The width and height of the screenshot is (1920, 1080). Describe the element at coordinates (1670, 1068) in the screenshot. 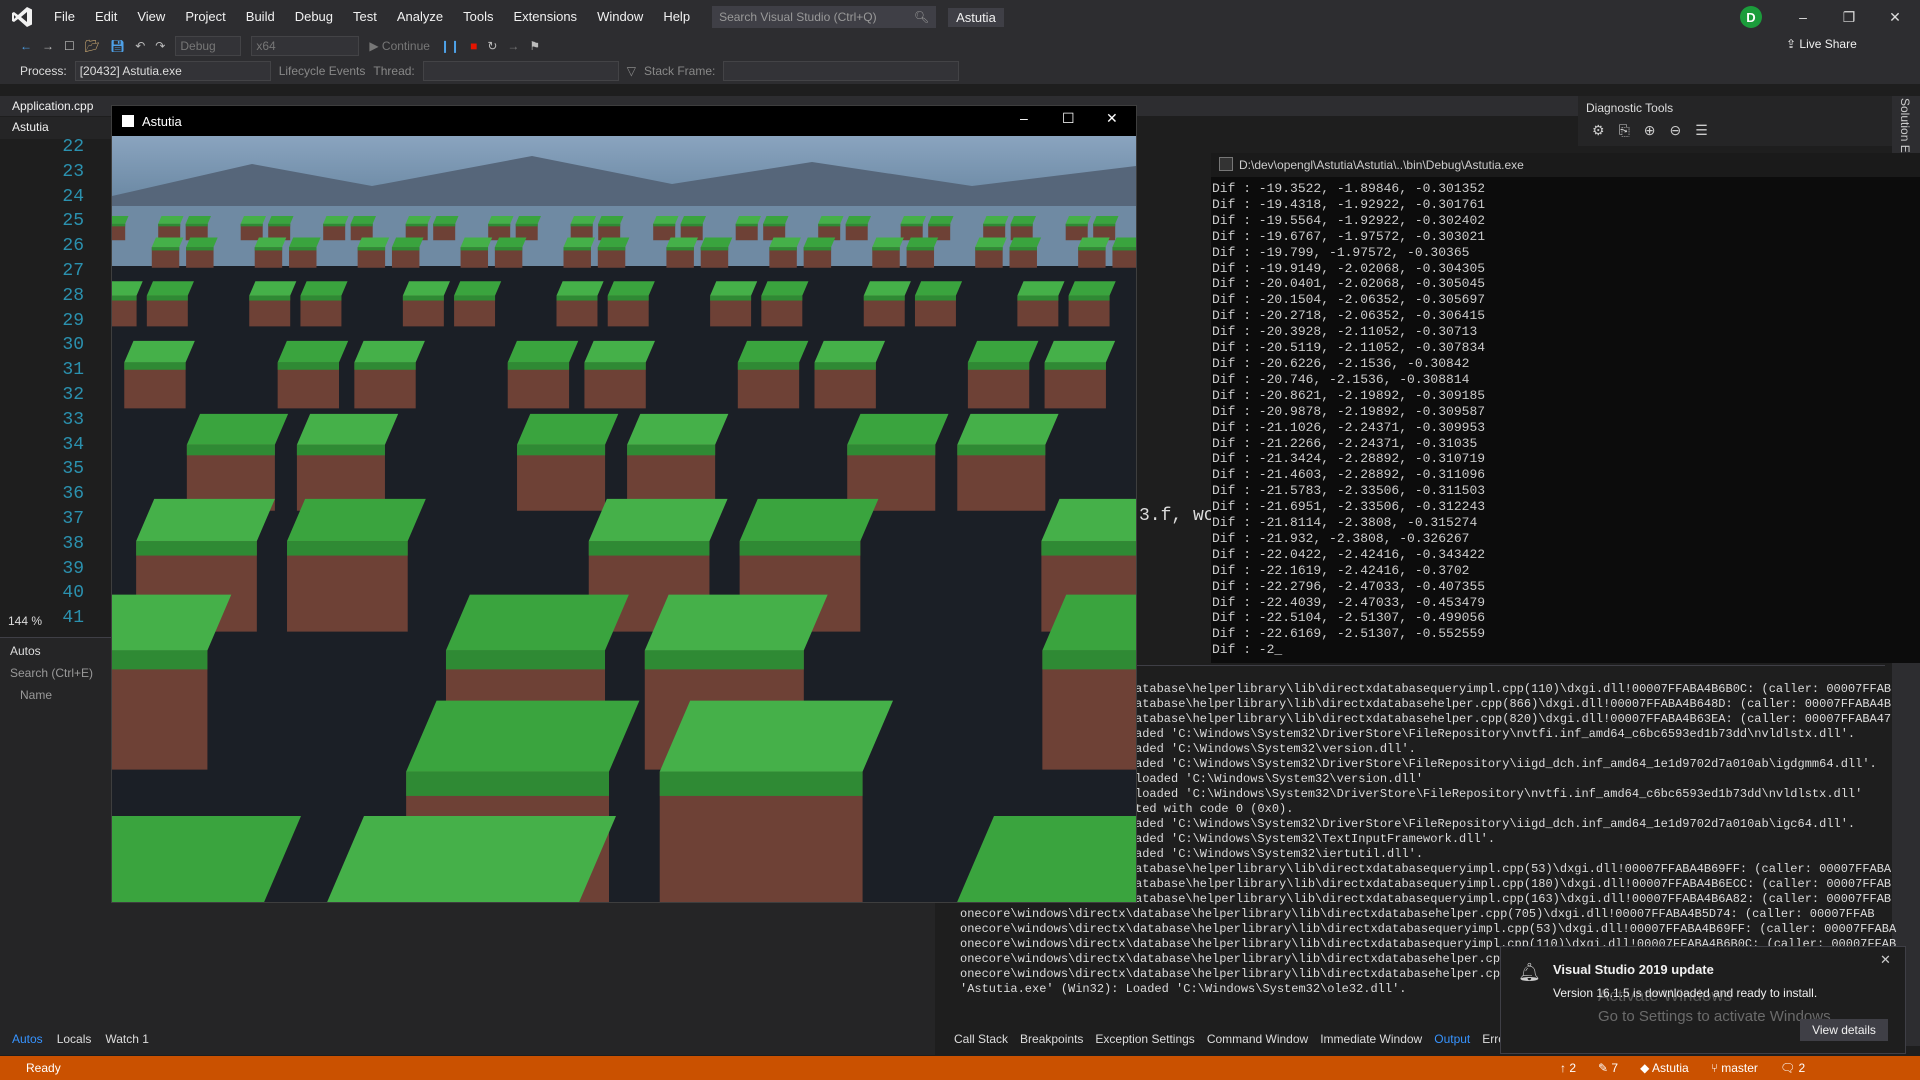

I see `repository-name: Astutia` at that location.